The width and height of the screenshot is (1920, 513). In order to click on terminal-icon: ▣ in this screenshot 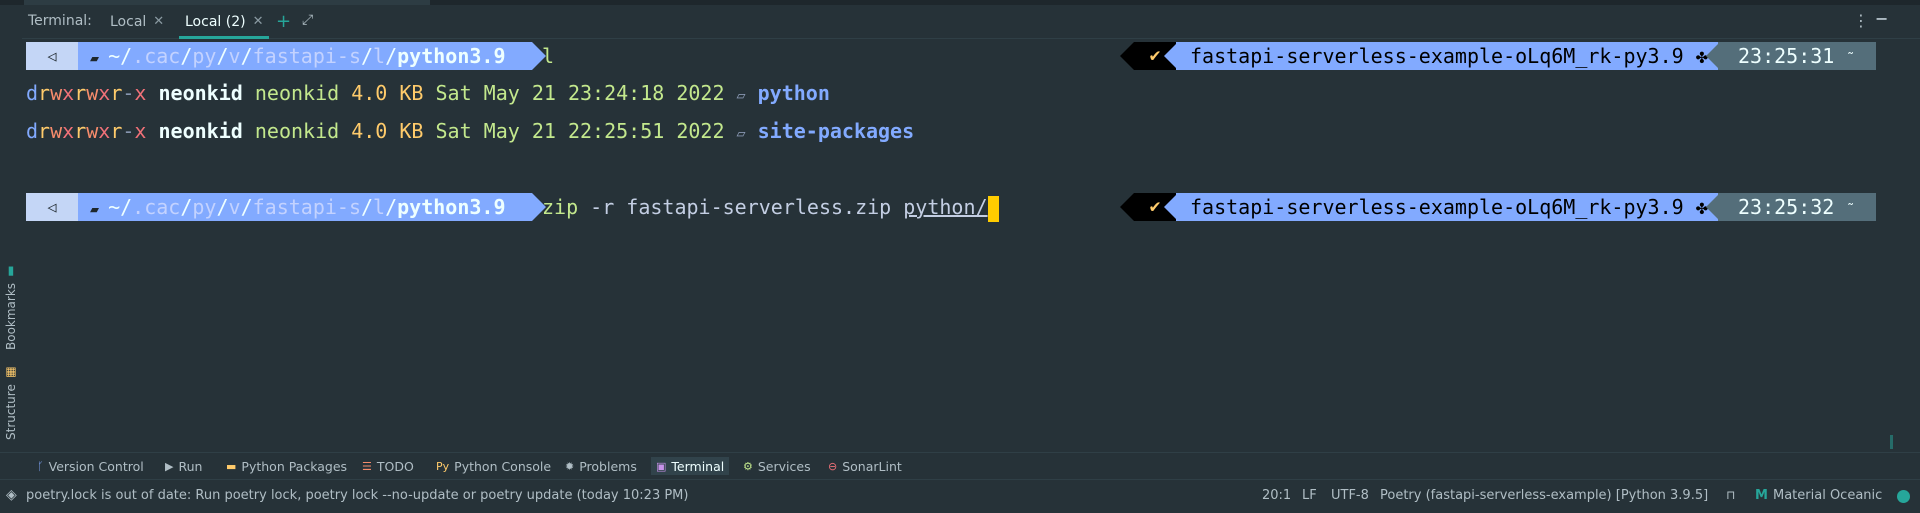, I will do `click(661, 466)`.